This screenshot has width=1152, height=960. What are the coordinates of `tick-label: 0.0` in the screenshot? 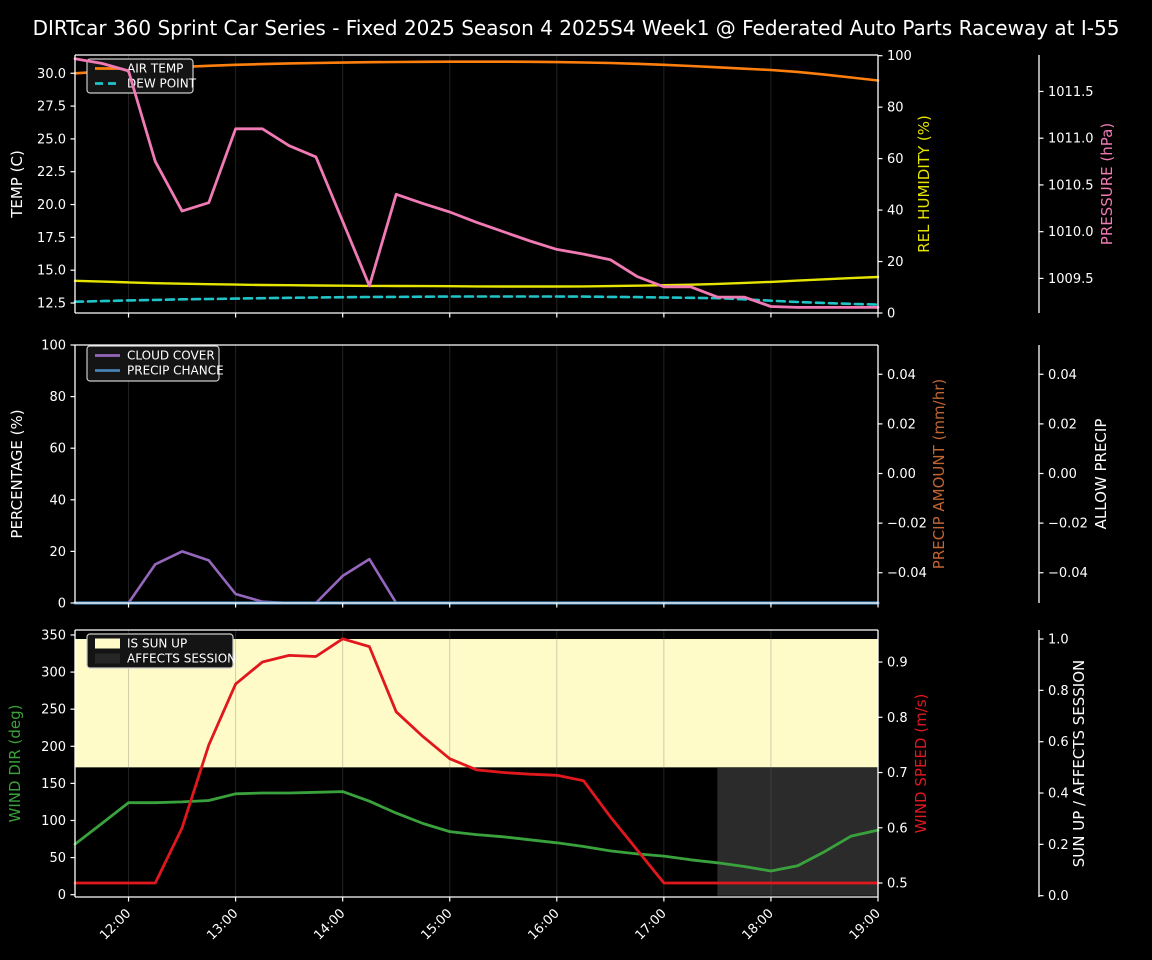 It's located at (1058, 896).